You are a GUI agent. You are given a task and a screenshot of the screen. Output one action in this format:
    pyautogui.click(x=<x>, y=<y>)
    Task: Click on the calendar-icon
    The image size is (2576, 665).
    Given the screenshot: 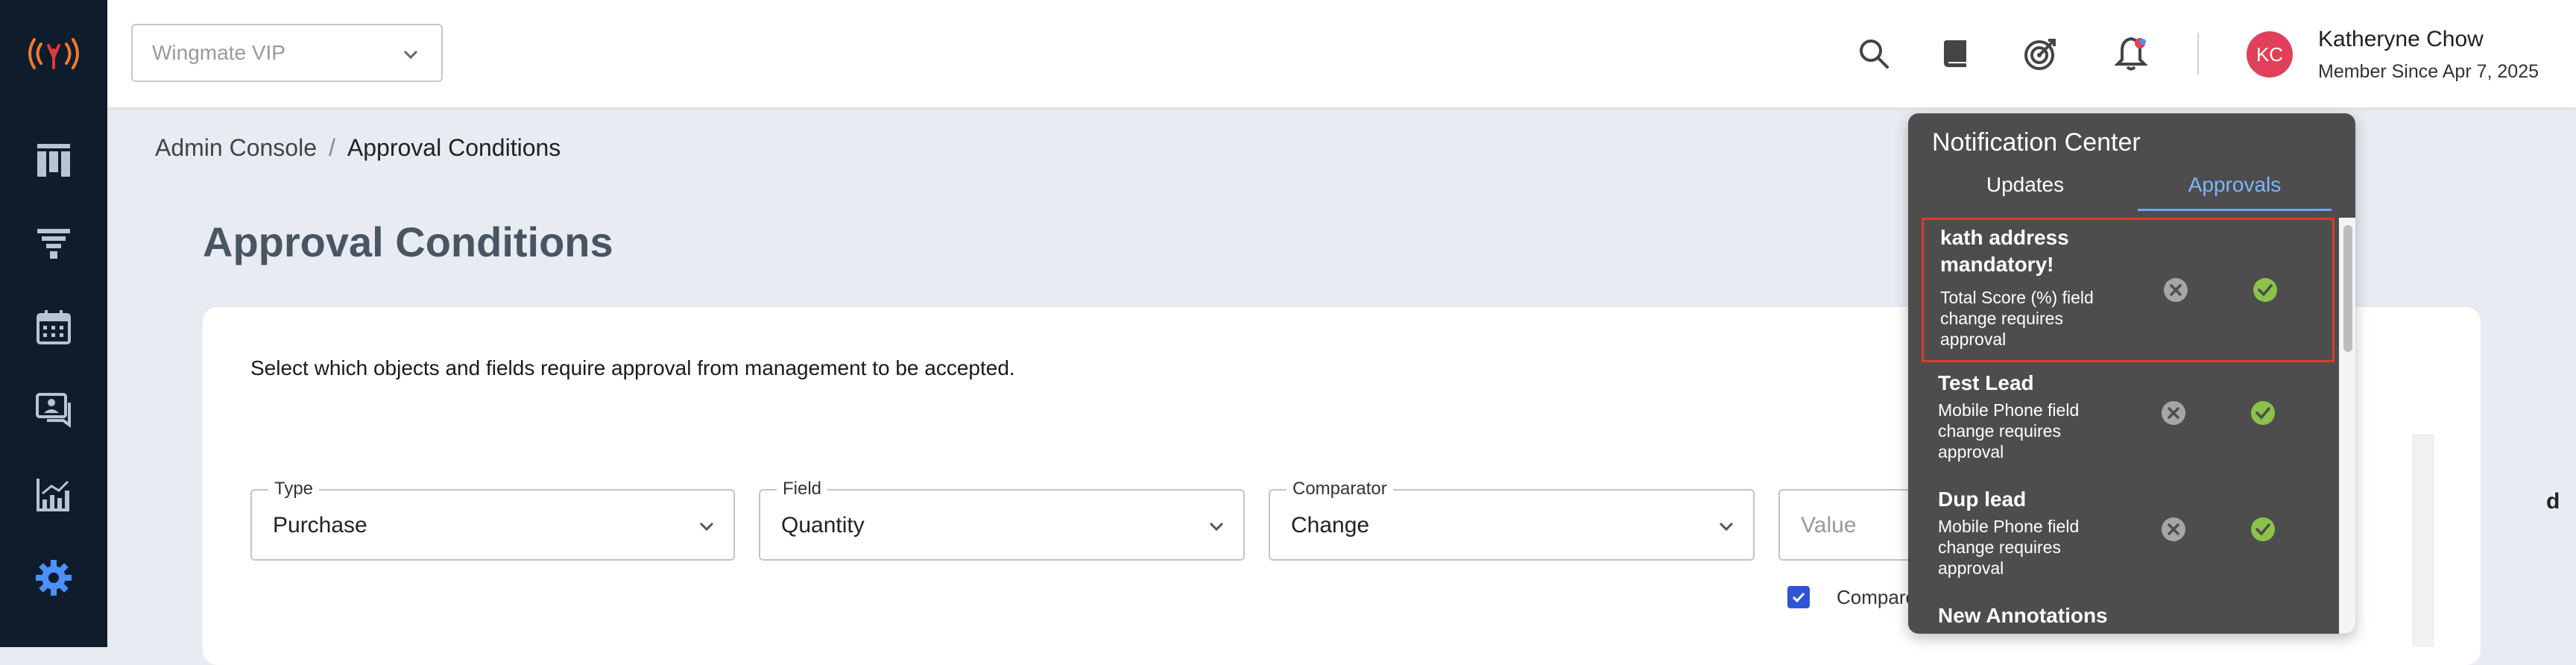 What is the action you would take?
    pyautogui.click(x=54, y=327)
    